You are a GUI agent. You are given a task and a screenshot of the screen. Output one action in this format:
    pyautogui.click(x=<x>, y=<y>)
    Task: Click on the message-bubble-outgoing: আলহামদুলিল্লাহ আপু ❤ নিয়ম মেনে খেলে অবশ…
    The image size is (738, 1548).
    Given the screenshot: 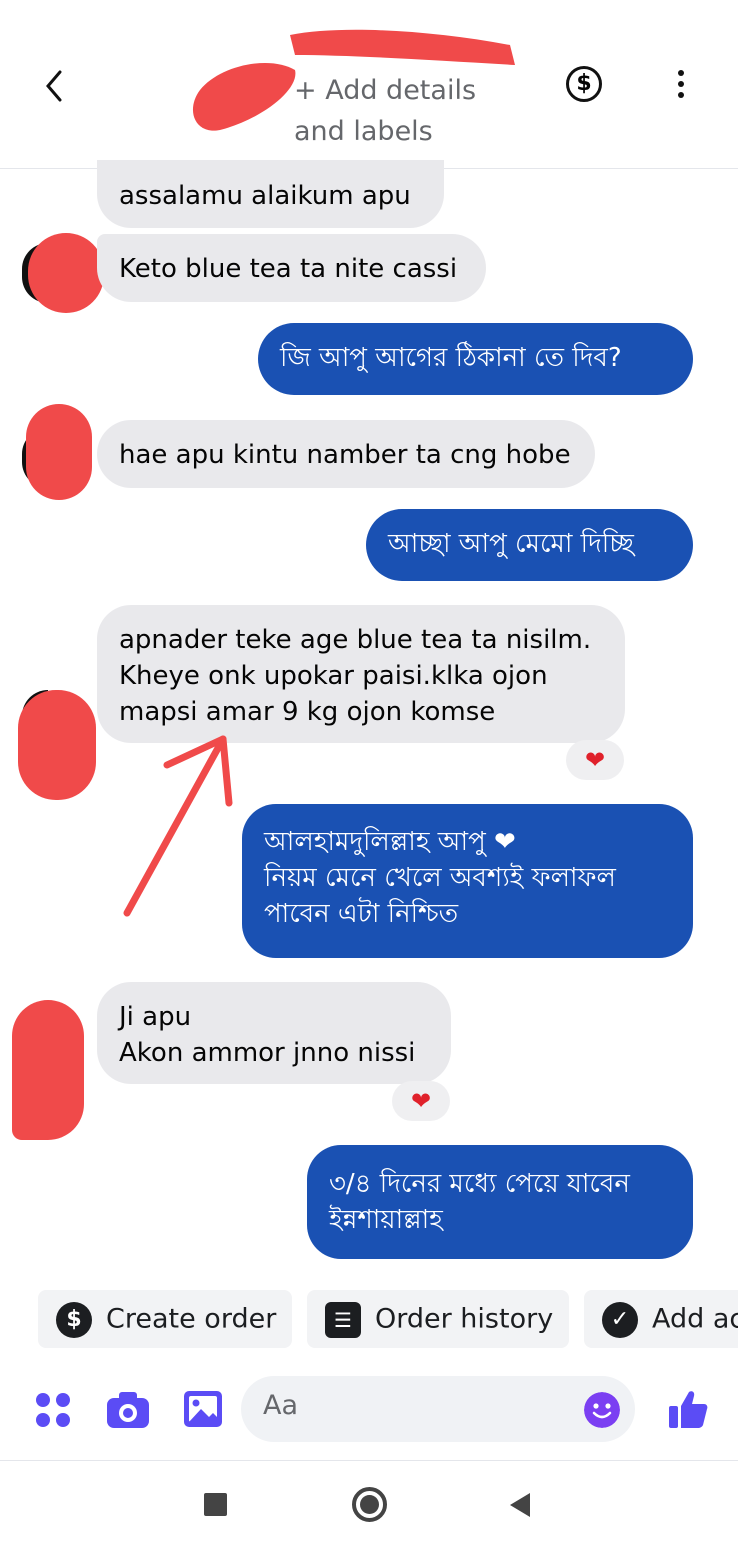 What is the action you would take?
    pyautogui.click(x=467, y=881)
    